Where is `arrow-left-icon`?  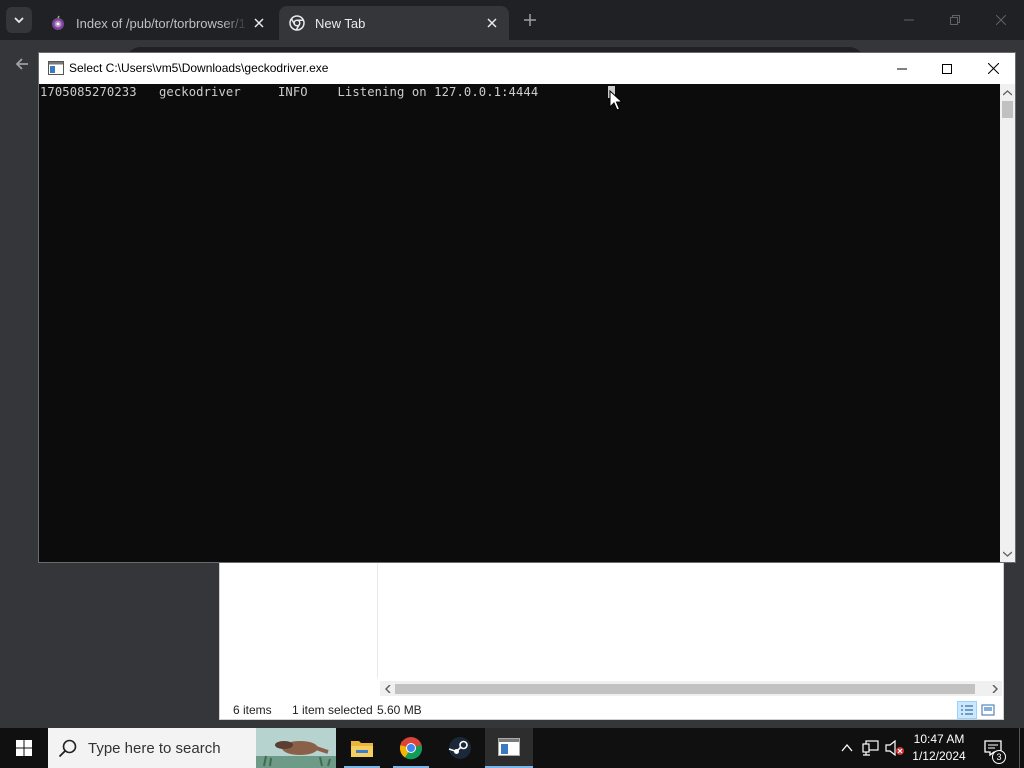 arrow-left-icon is located at coordinates (21, 64).